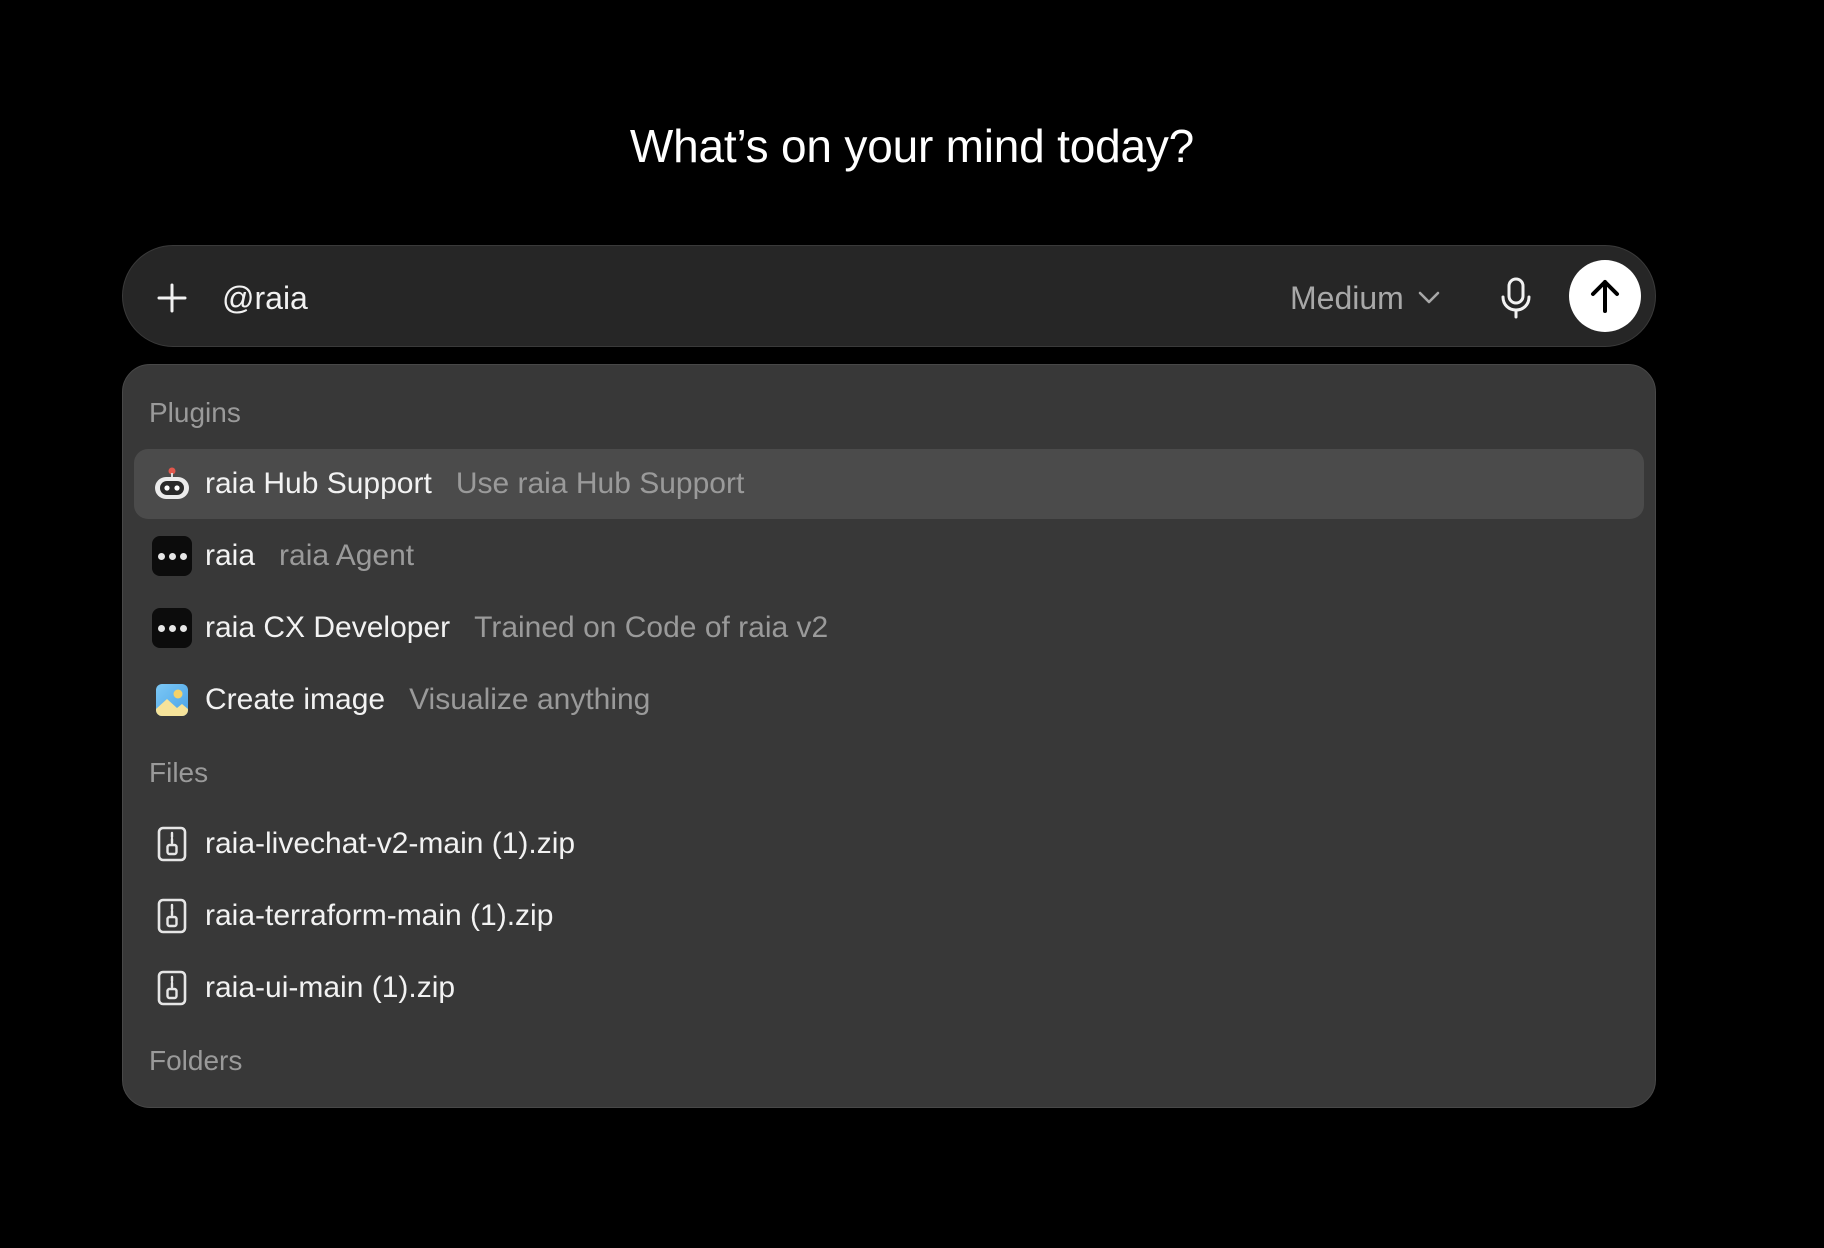  I want to click on image-icon, so click(172, 700).